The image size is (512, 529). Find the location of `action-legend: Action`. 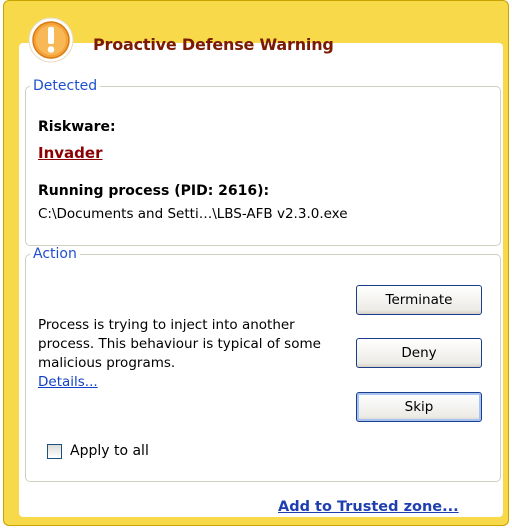

action-legend: Action is located at coordinates (55, 254).